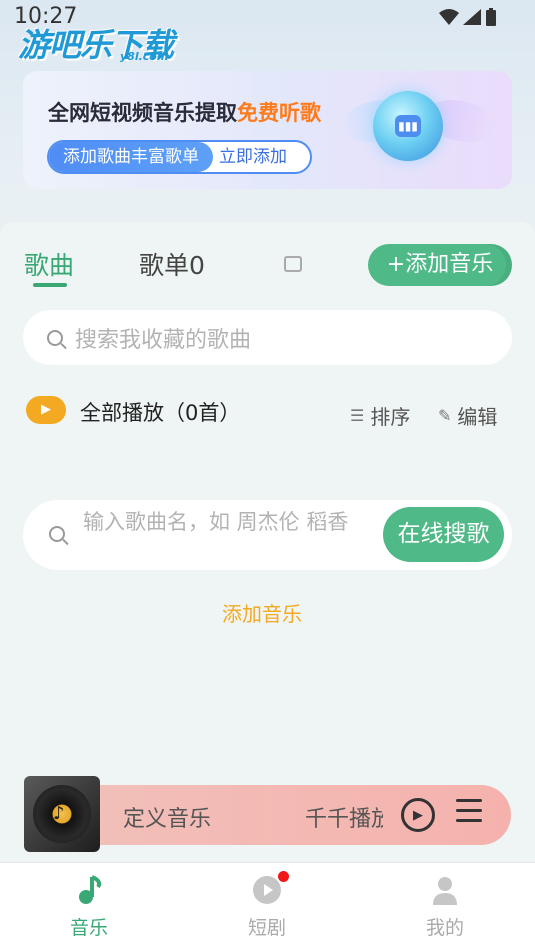 Image resolution: width=535 pixels, height=951 pixels. What do you see at coordinates (390, 417) in the screenshot?
I see `sort-label: 排序` at bounding box center [390, 417].